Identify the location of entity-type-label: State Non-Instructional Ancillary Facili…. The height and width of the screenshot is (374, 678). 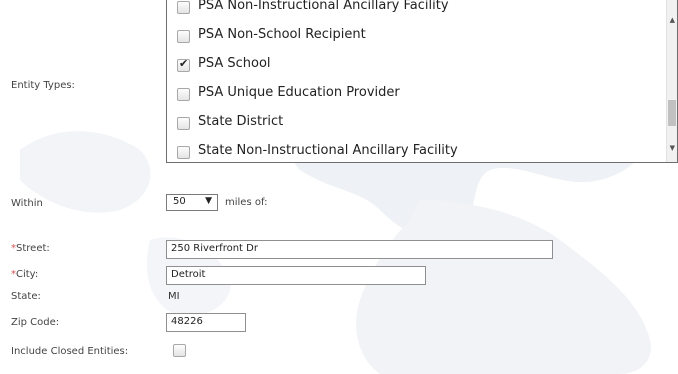
(328, 150).